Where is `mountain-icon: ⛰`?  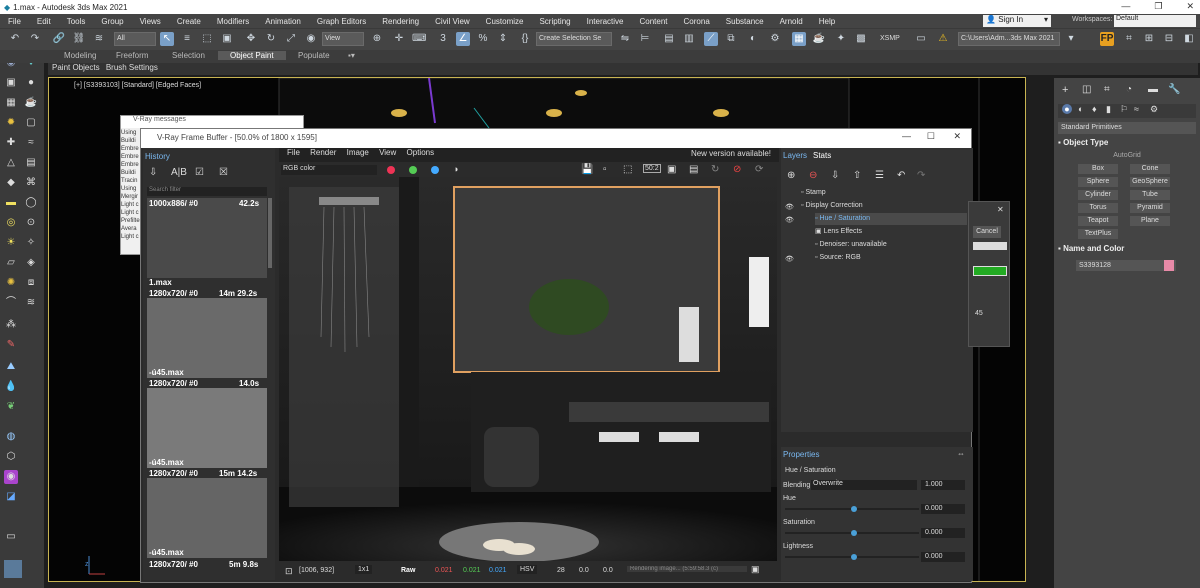 mountain-icon: ⛰ is located at coordinates (11, 367).